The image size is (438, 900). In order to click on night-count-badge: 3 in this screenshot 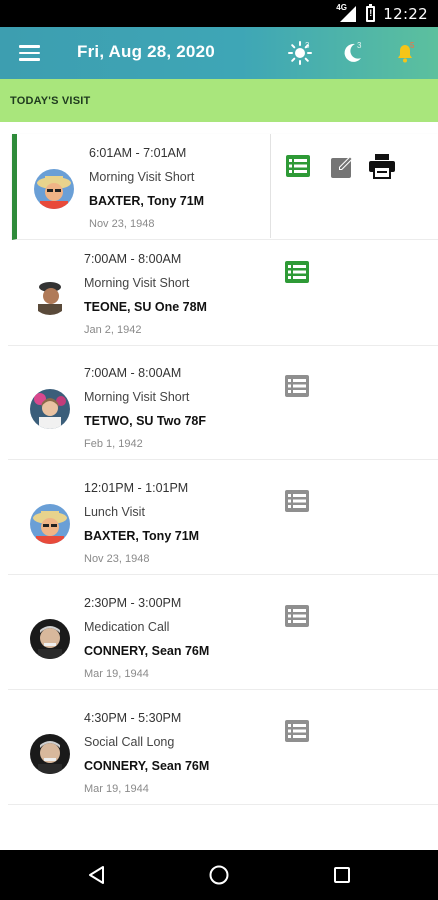, I will do `click(359, 45)`.